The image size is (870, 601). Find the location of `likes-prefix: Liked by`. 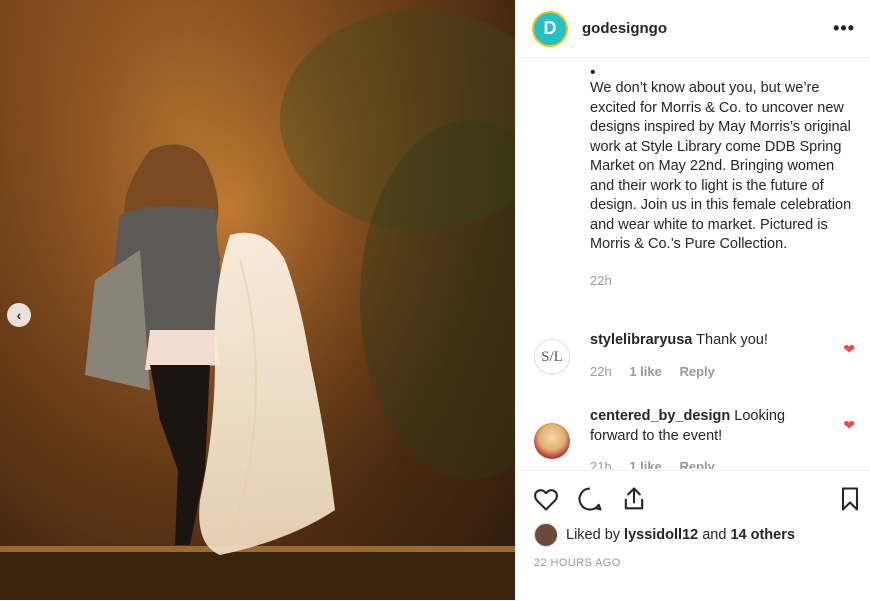

likes-prefix: Liked by is located at coordinates (595, 535).